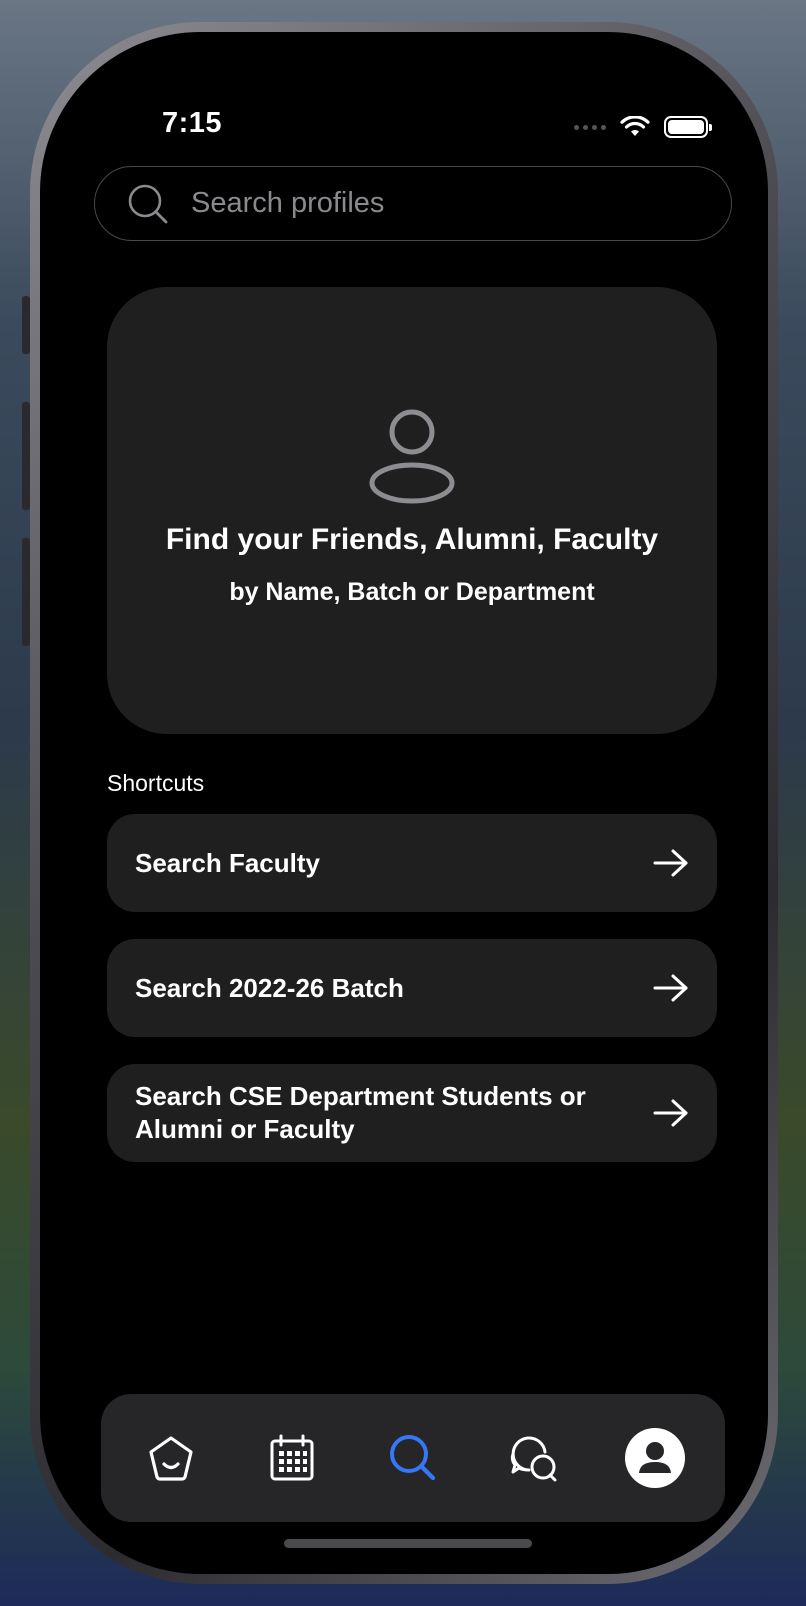 The image size is (806, 1606). What do you see at coordinates (26, 325) in the screenshot?
I see `mute-switch` at bounding box center [26, 325].